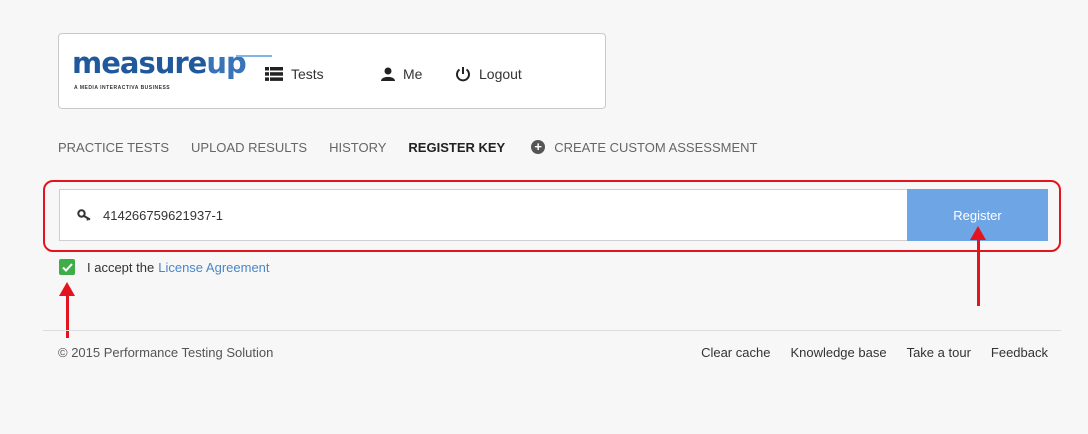 This screenshot has width=1088, height=434. I want to click on checkmark-icon, so click(67, 267).